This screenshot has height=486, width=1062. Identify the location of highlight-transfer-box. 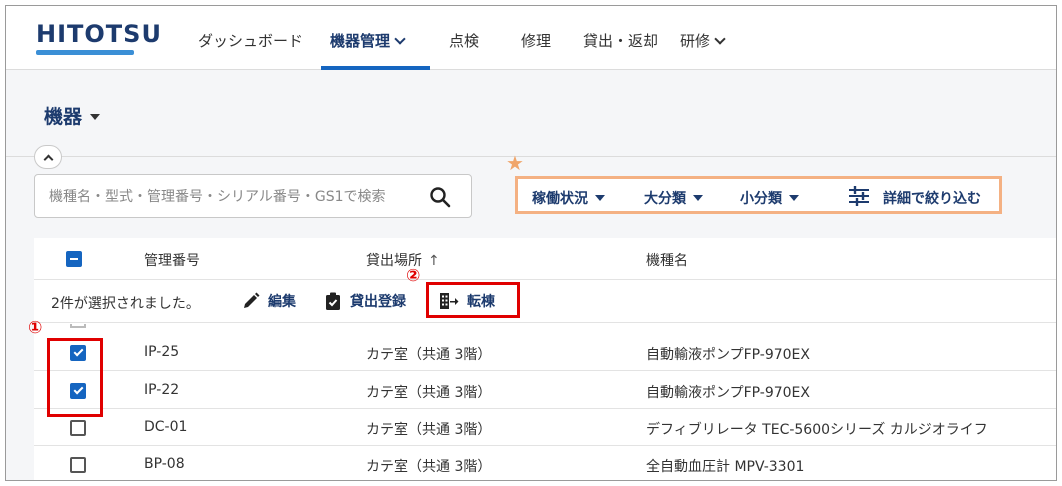
(473, 300).